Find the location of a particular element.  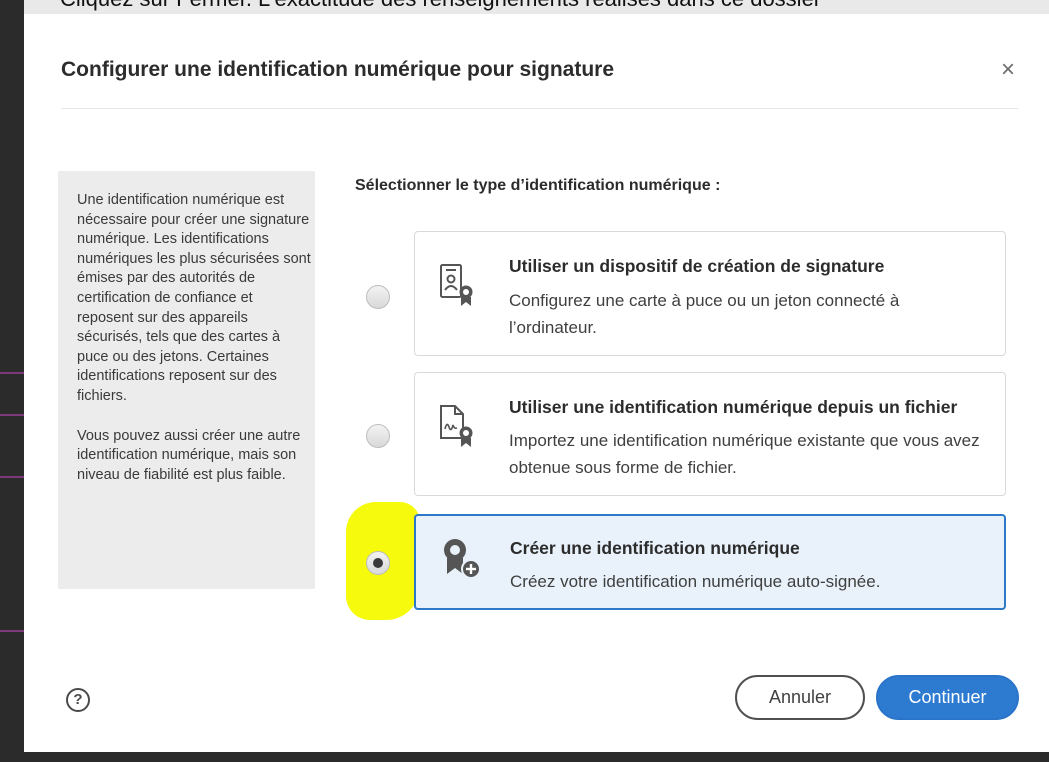

continue-button: Continuer is located at coordinates (947, 697).